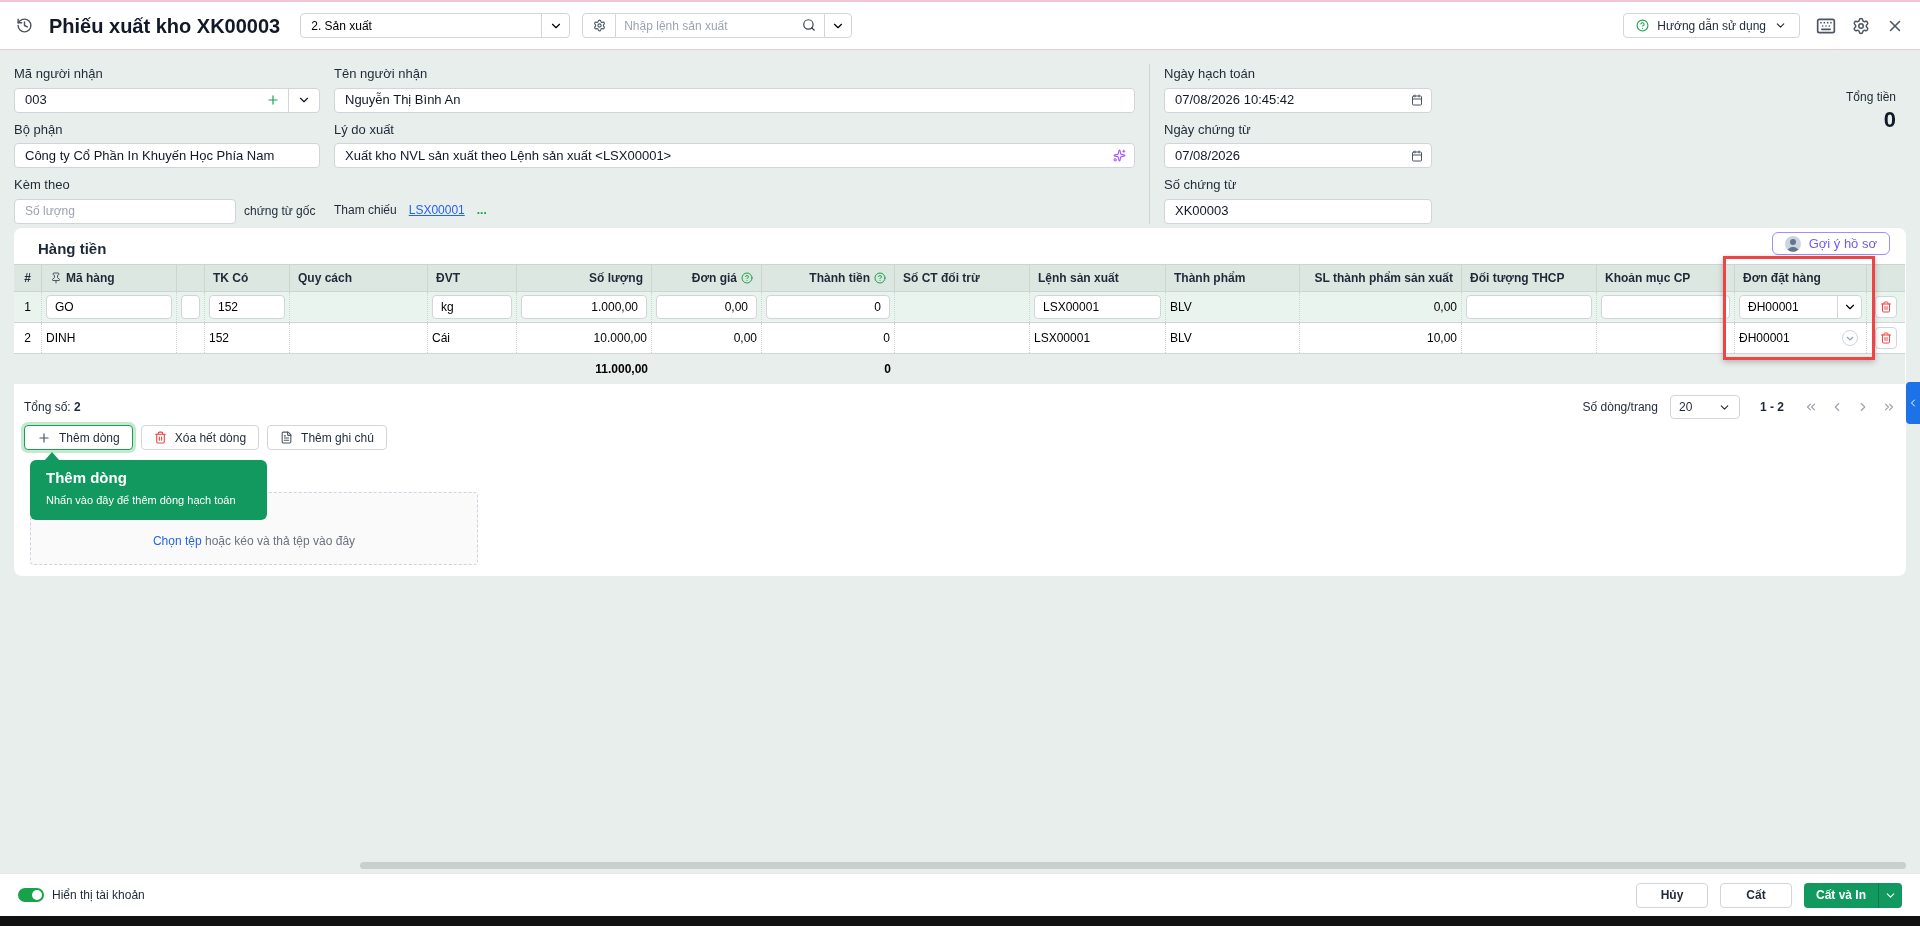 This screenshot has width=1920, height=926. I want to click on side-panel-tab, so click(1913, 403).